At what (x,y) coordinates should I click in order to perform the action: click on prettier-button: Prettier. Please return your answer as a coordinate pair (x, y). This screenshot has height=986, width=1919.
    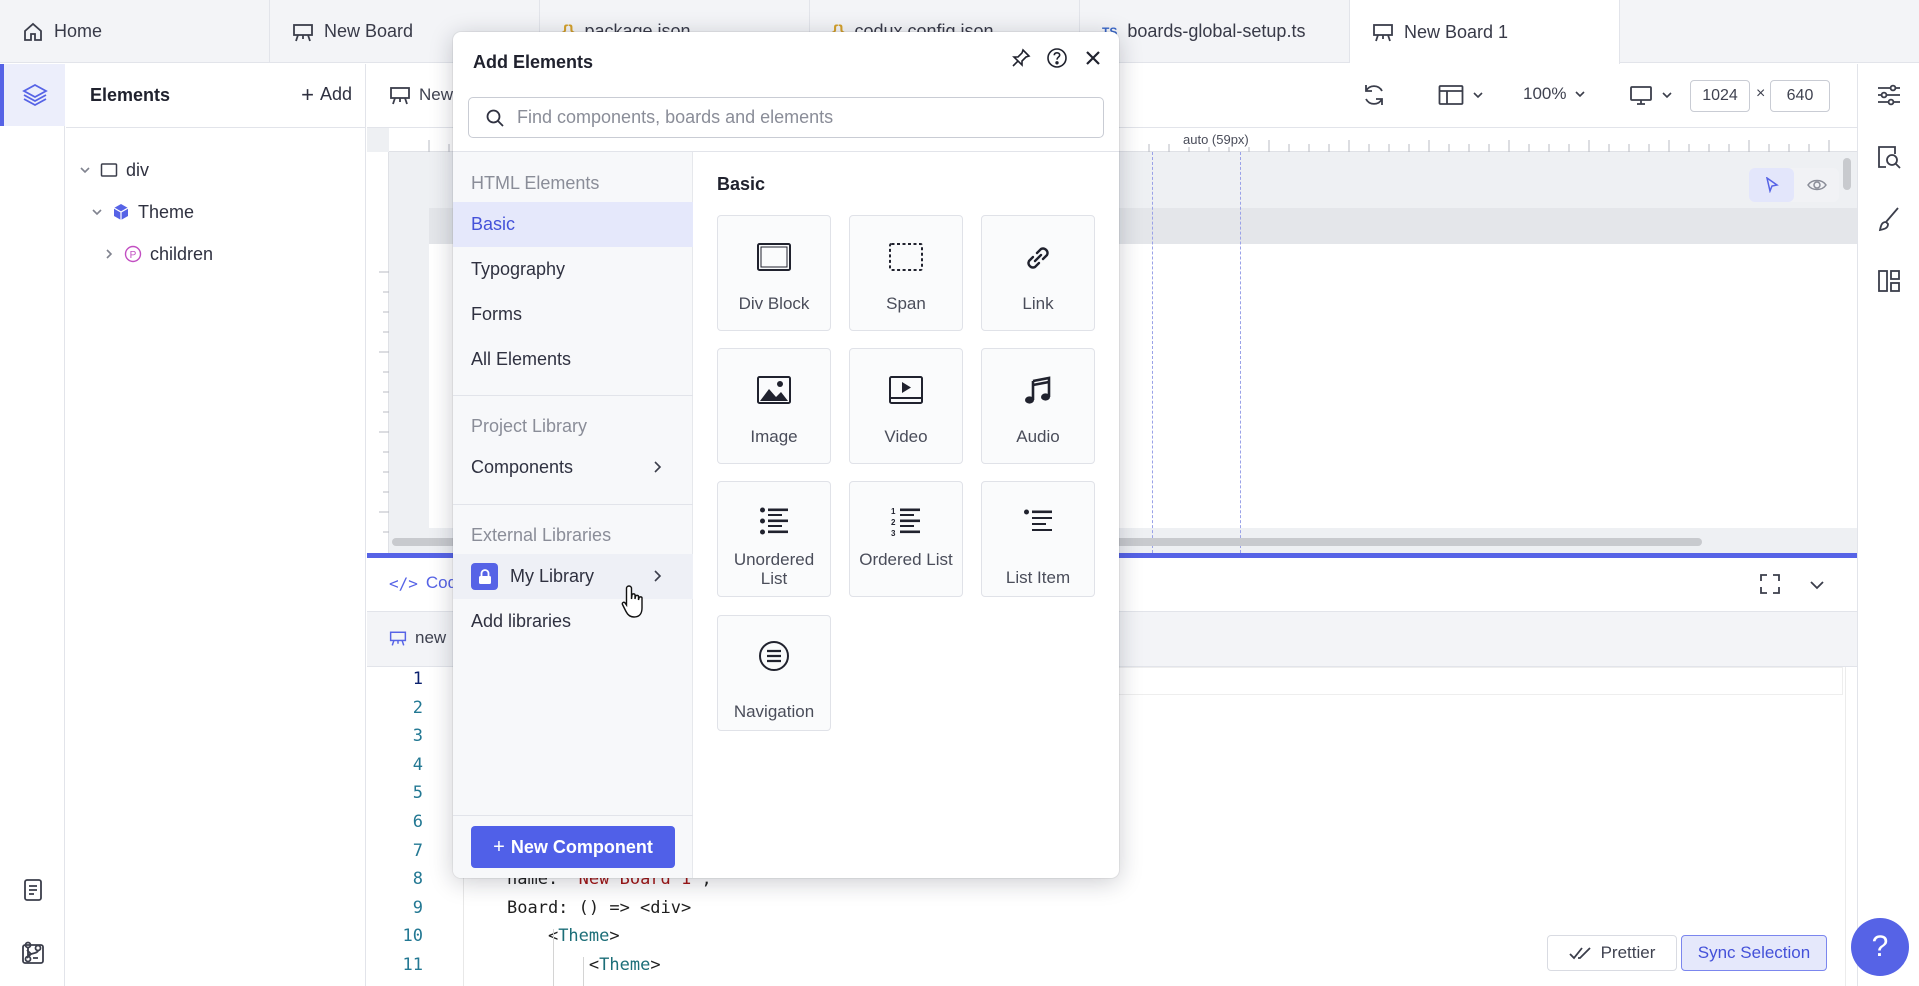
    Looking at the image, I should click on (1612, 953).